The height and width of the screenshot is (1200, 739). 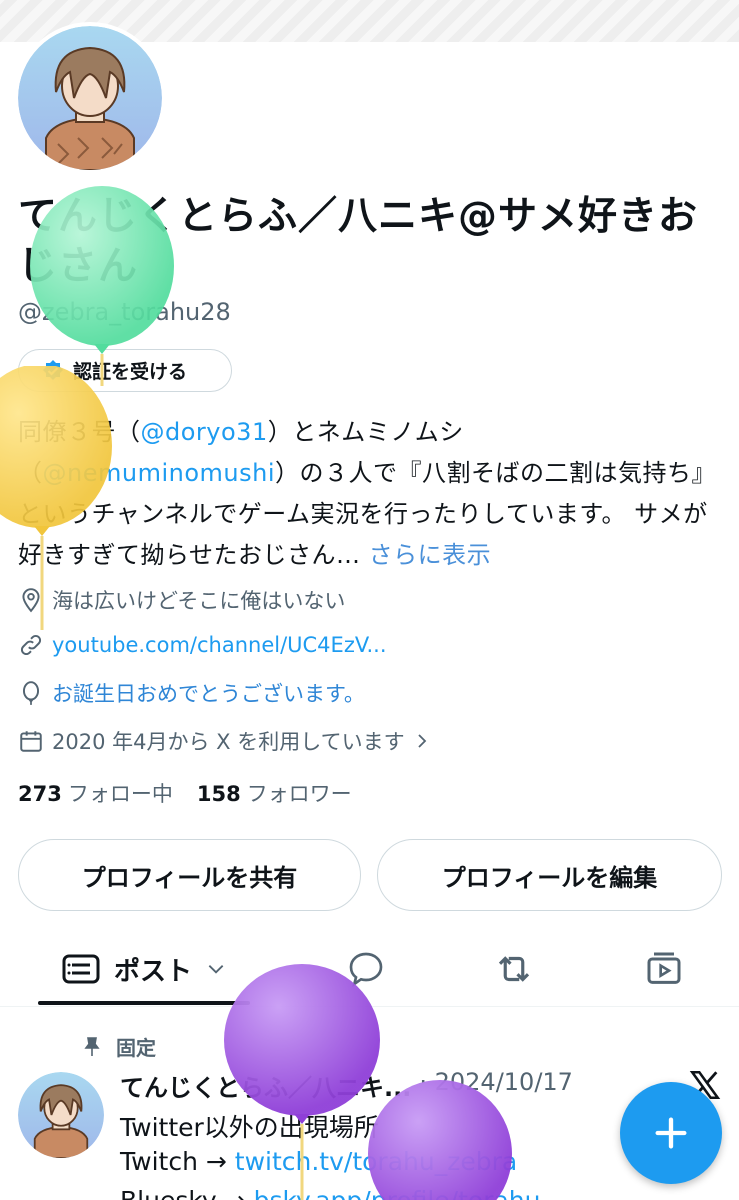 I want to click on display-name: てんじくとらふ／八ニキ@サメ好きおじさん, so click(x=358, y=241).